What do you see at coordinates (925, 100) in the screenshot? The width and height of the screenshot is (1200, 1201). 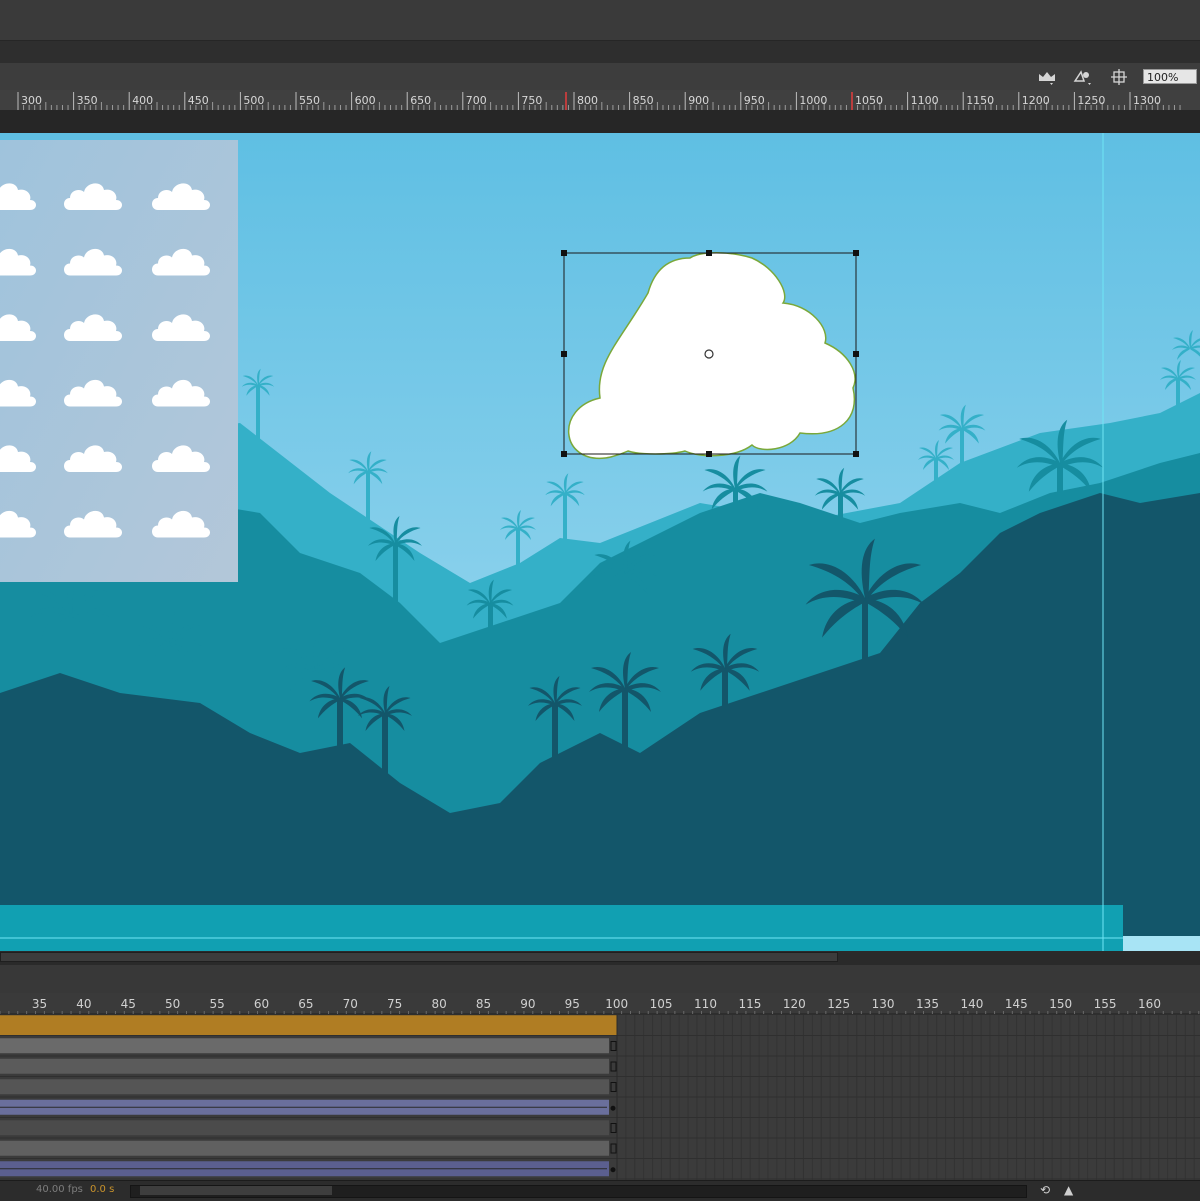 I see `ruler-label: 1100` at bounding box center [925, 100].